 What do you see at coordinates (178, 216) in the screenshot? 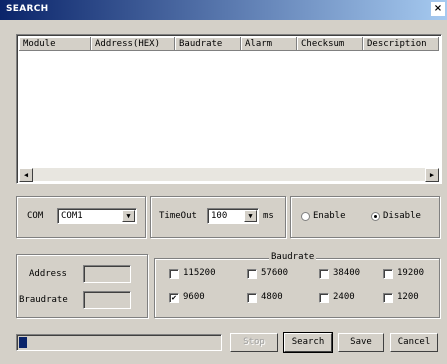
I see `timeout-label: TimeOut` at bounding box center [178, 216].